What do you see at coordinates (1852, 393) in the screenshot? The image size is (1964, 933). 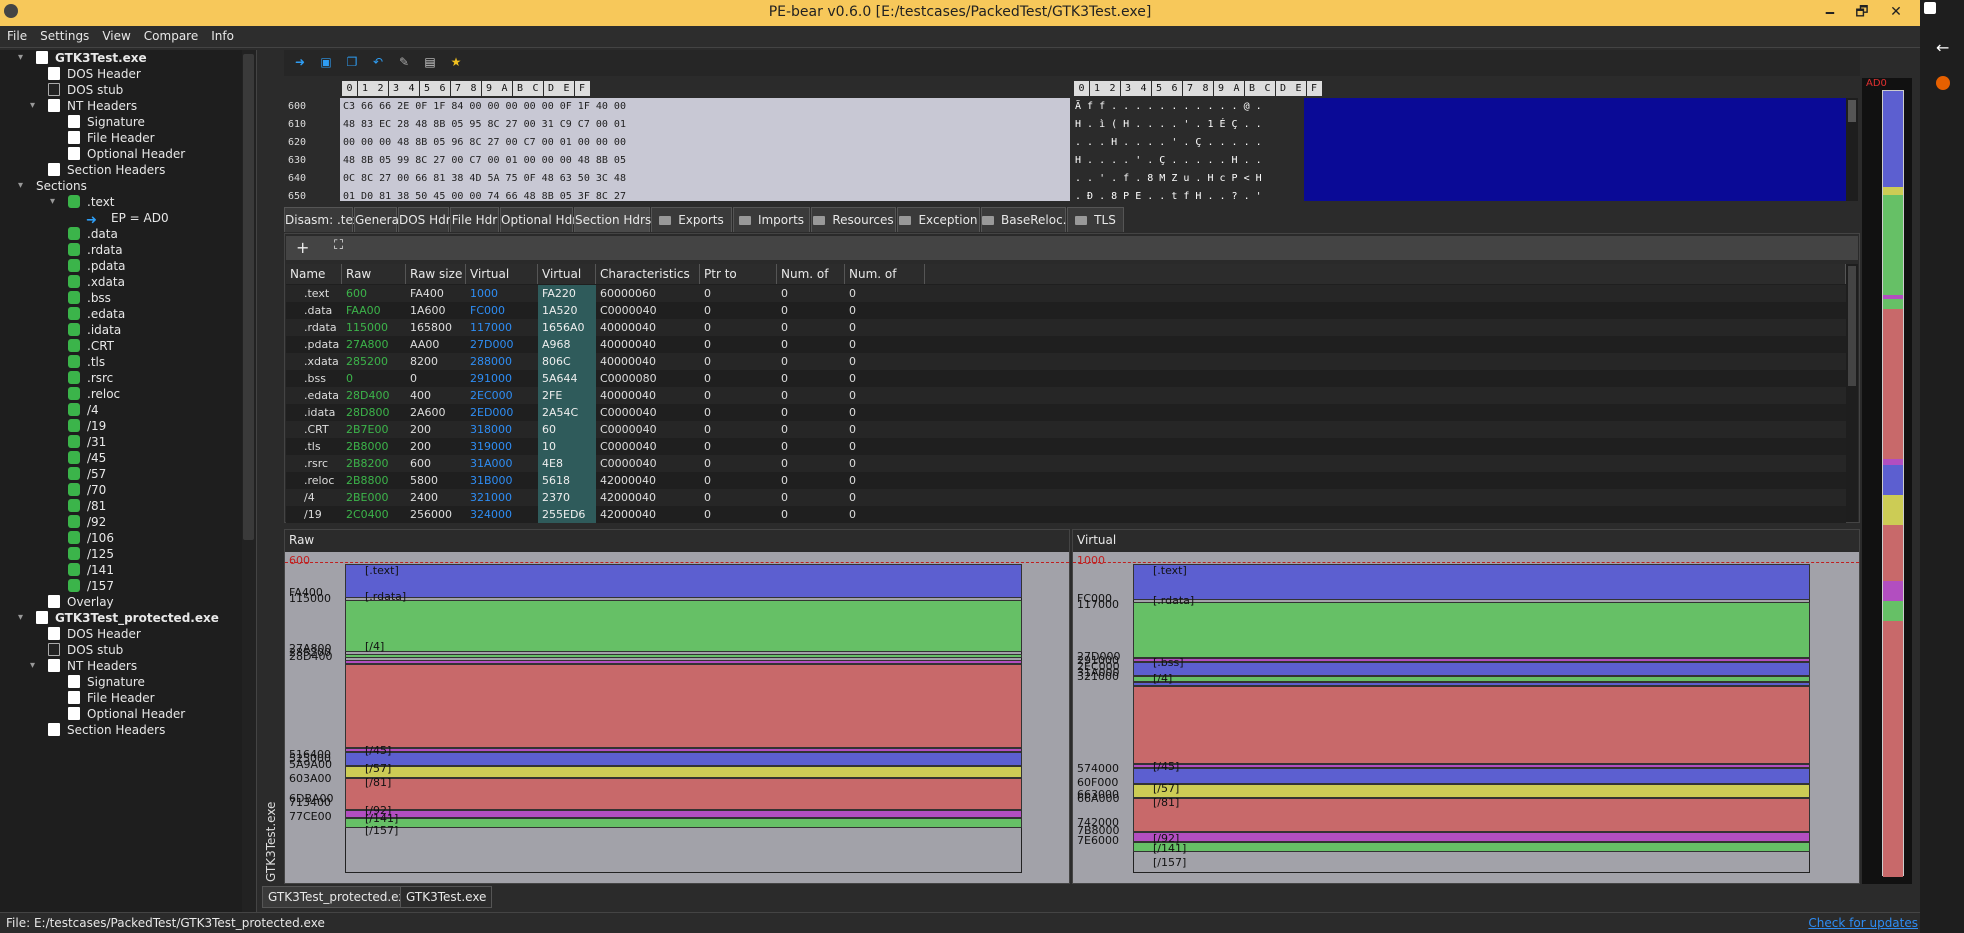 I see `table-scrollbar` at bounding box center [1852, 393].